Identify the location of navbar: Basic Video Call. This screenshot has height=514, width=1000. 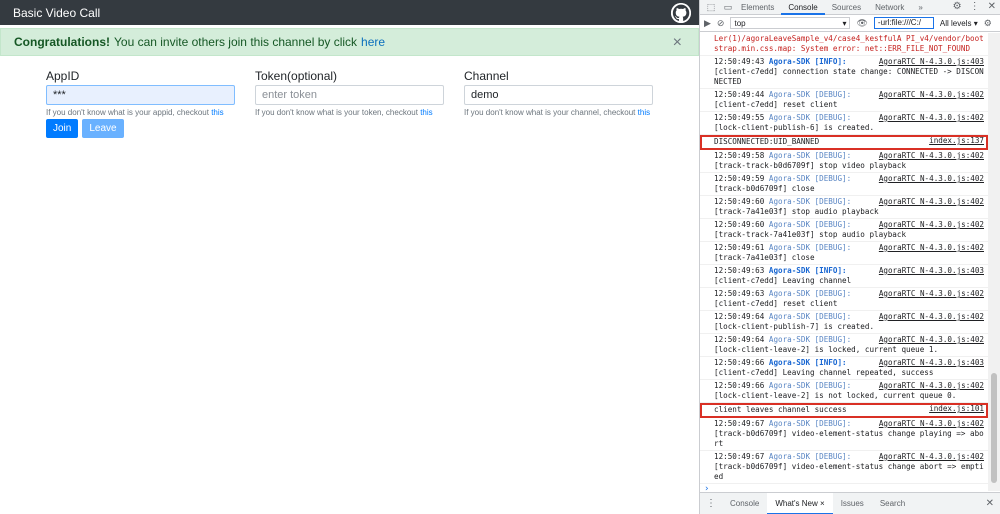
(349, 12).